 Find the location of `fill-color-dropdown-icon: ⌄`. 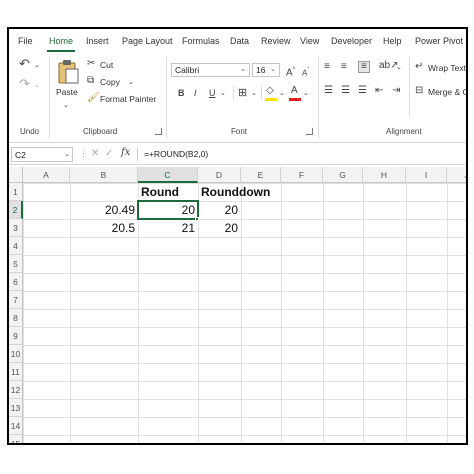

fill-color-dropdown-icon: ⌄ is located at coordinates (282, 94).